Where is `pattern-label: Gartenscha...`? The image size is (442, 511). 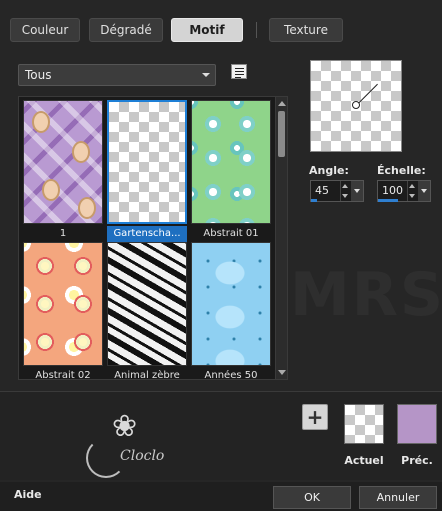
pattern-label: Gartenscha... is located at coordinates (147, 234).